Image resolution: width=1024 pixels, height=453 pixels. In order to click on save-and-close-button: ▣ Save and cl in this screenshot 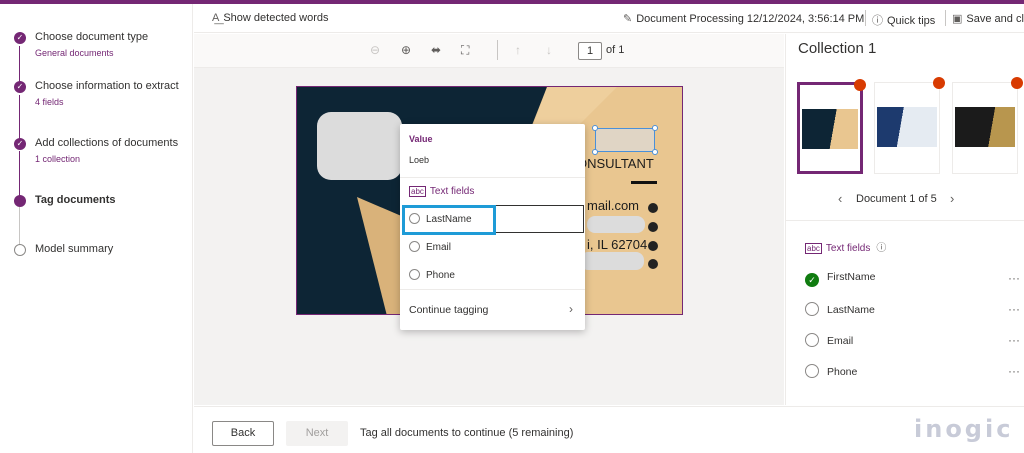, I will do `click(988, 18)`.